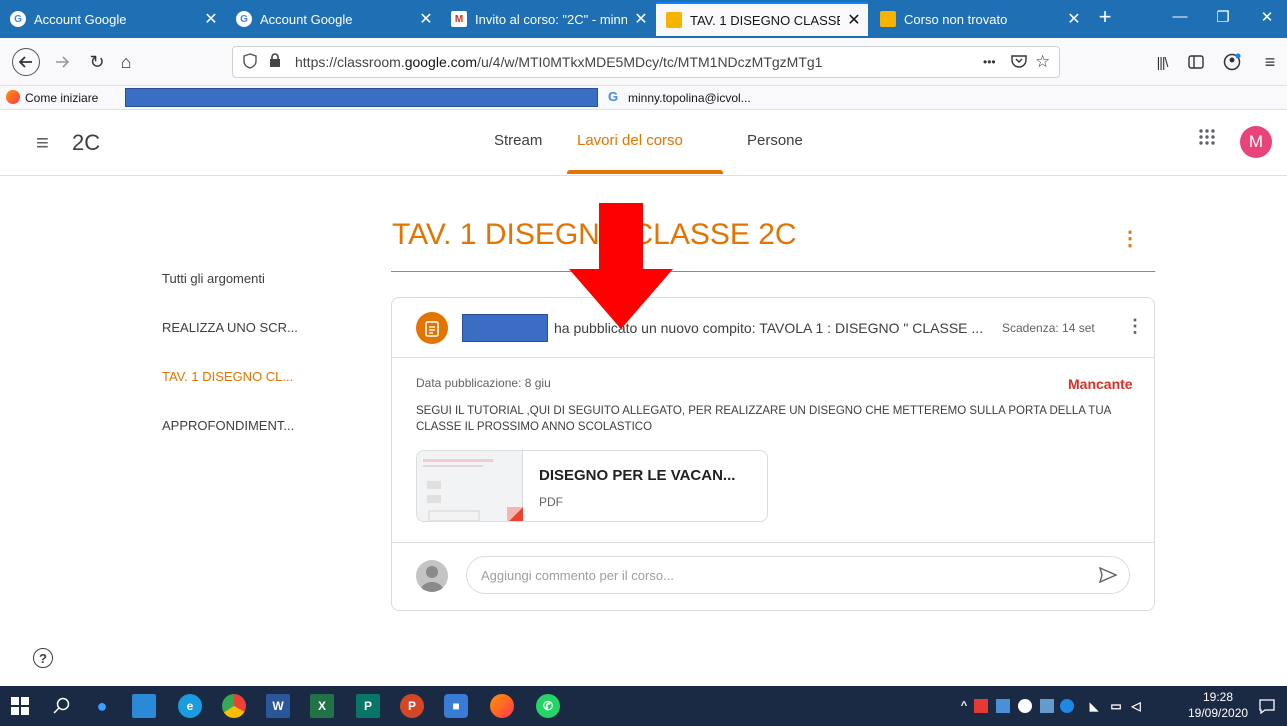 The height and width of the screenshot is (726, 1287). Describe the element at coordinates (1207, 139) in the screenshot. I see `apps-grid-icon` at that location.